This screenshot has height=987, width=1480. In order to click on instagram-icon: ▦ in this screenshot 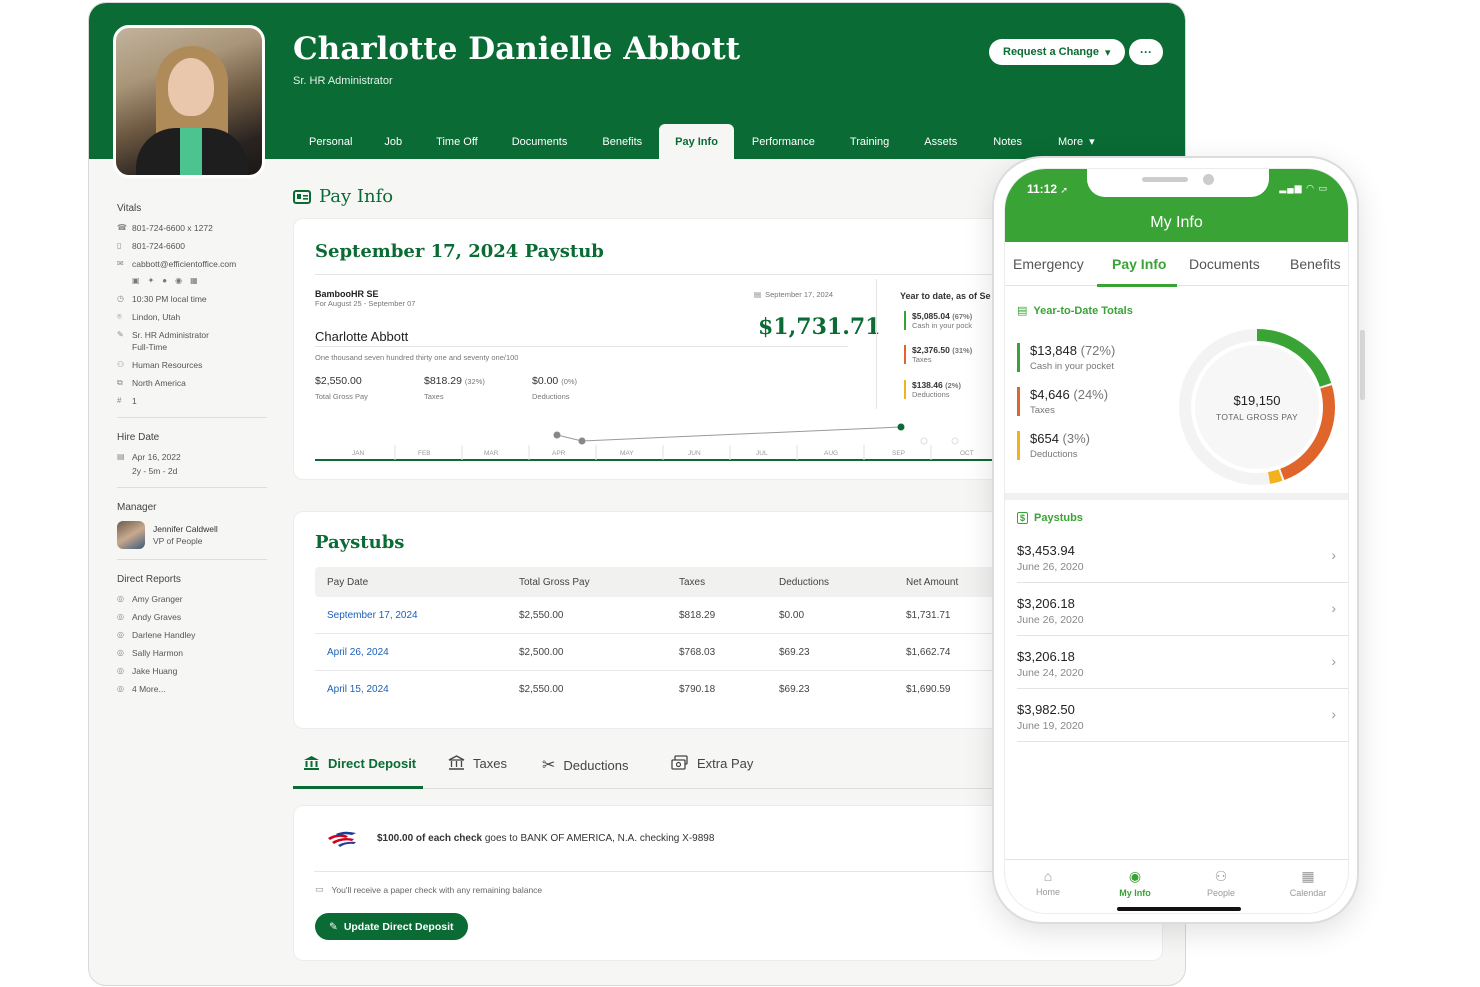, I will do `click(194, 280)`.